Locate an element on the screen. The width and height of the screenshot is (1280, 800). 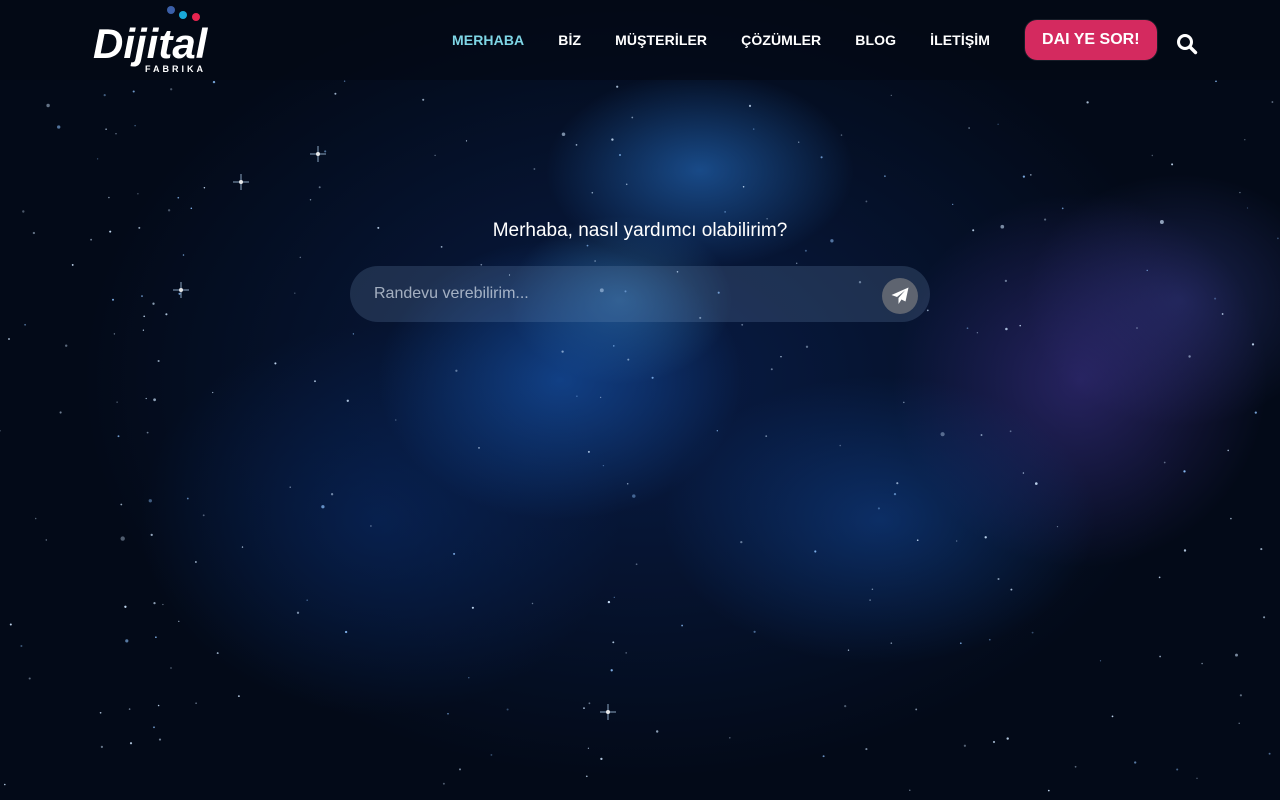
logo-text: Dijital is located at coordinates (151, 43).